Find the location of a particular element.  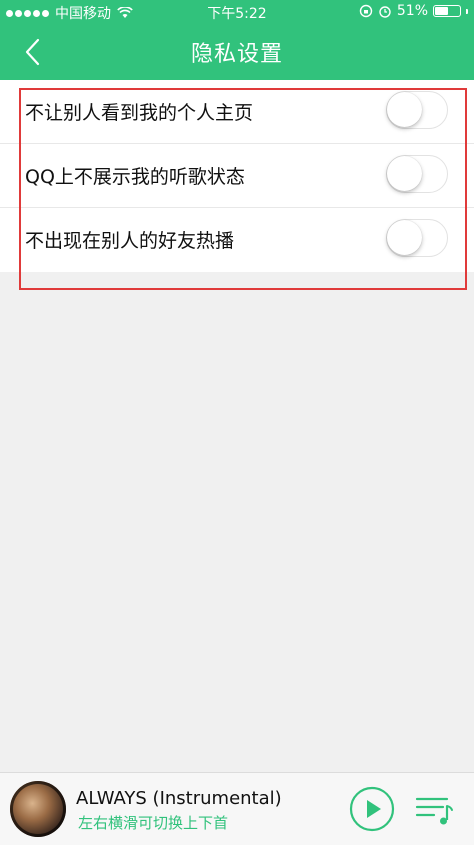

battery-percent: 51% is located at coordinates (412, 11).